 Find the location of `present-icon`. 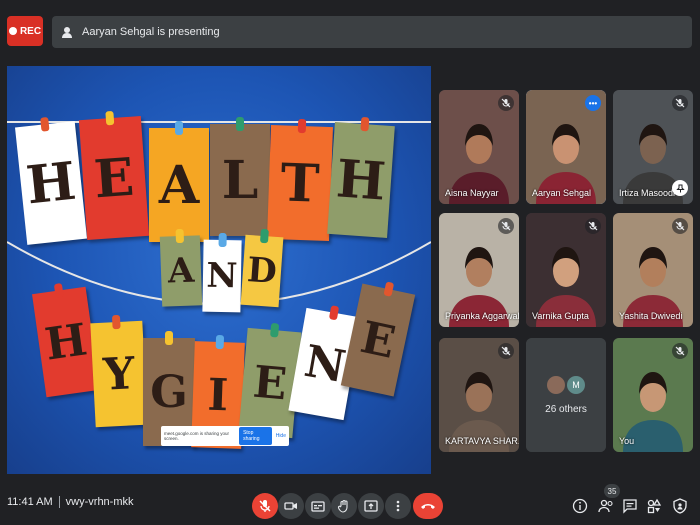

present-icon is located at coordinates (371, 506).